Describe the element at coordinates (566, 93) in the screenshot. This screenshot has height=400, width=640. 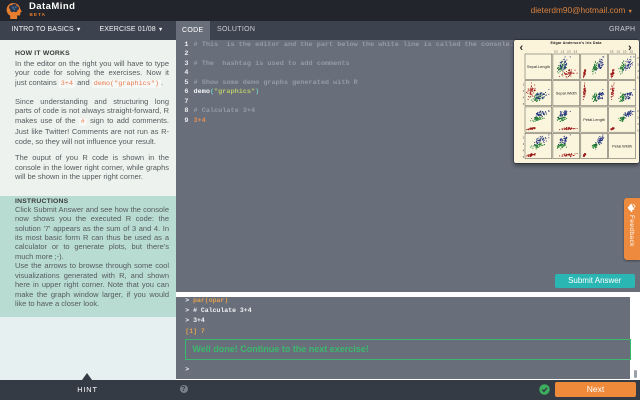
I see `svg-text: Sepal.Width` at that location.